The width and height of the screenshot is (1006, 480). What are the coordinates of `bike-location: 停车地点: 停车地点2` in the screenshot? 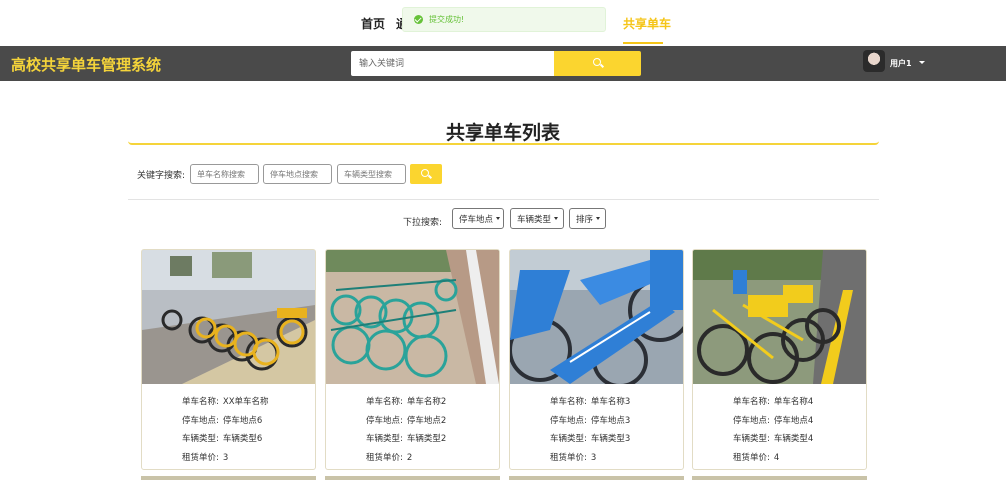 It's located at (406, 420).